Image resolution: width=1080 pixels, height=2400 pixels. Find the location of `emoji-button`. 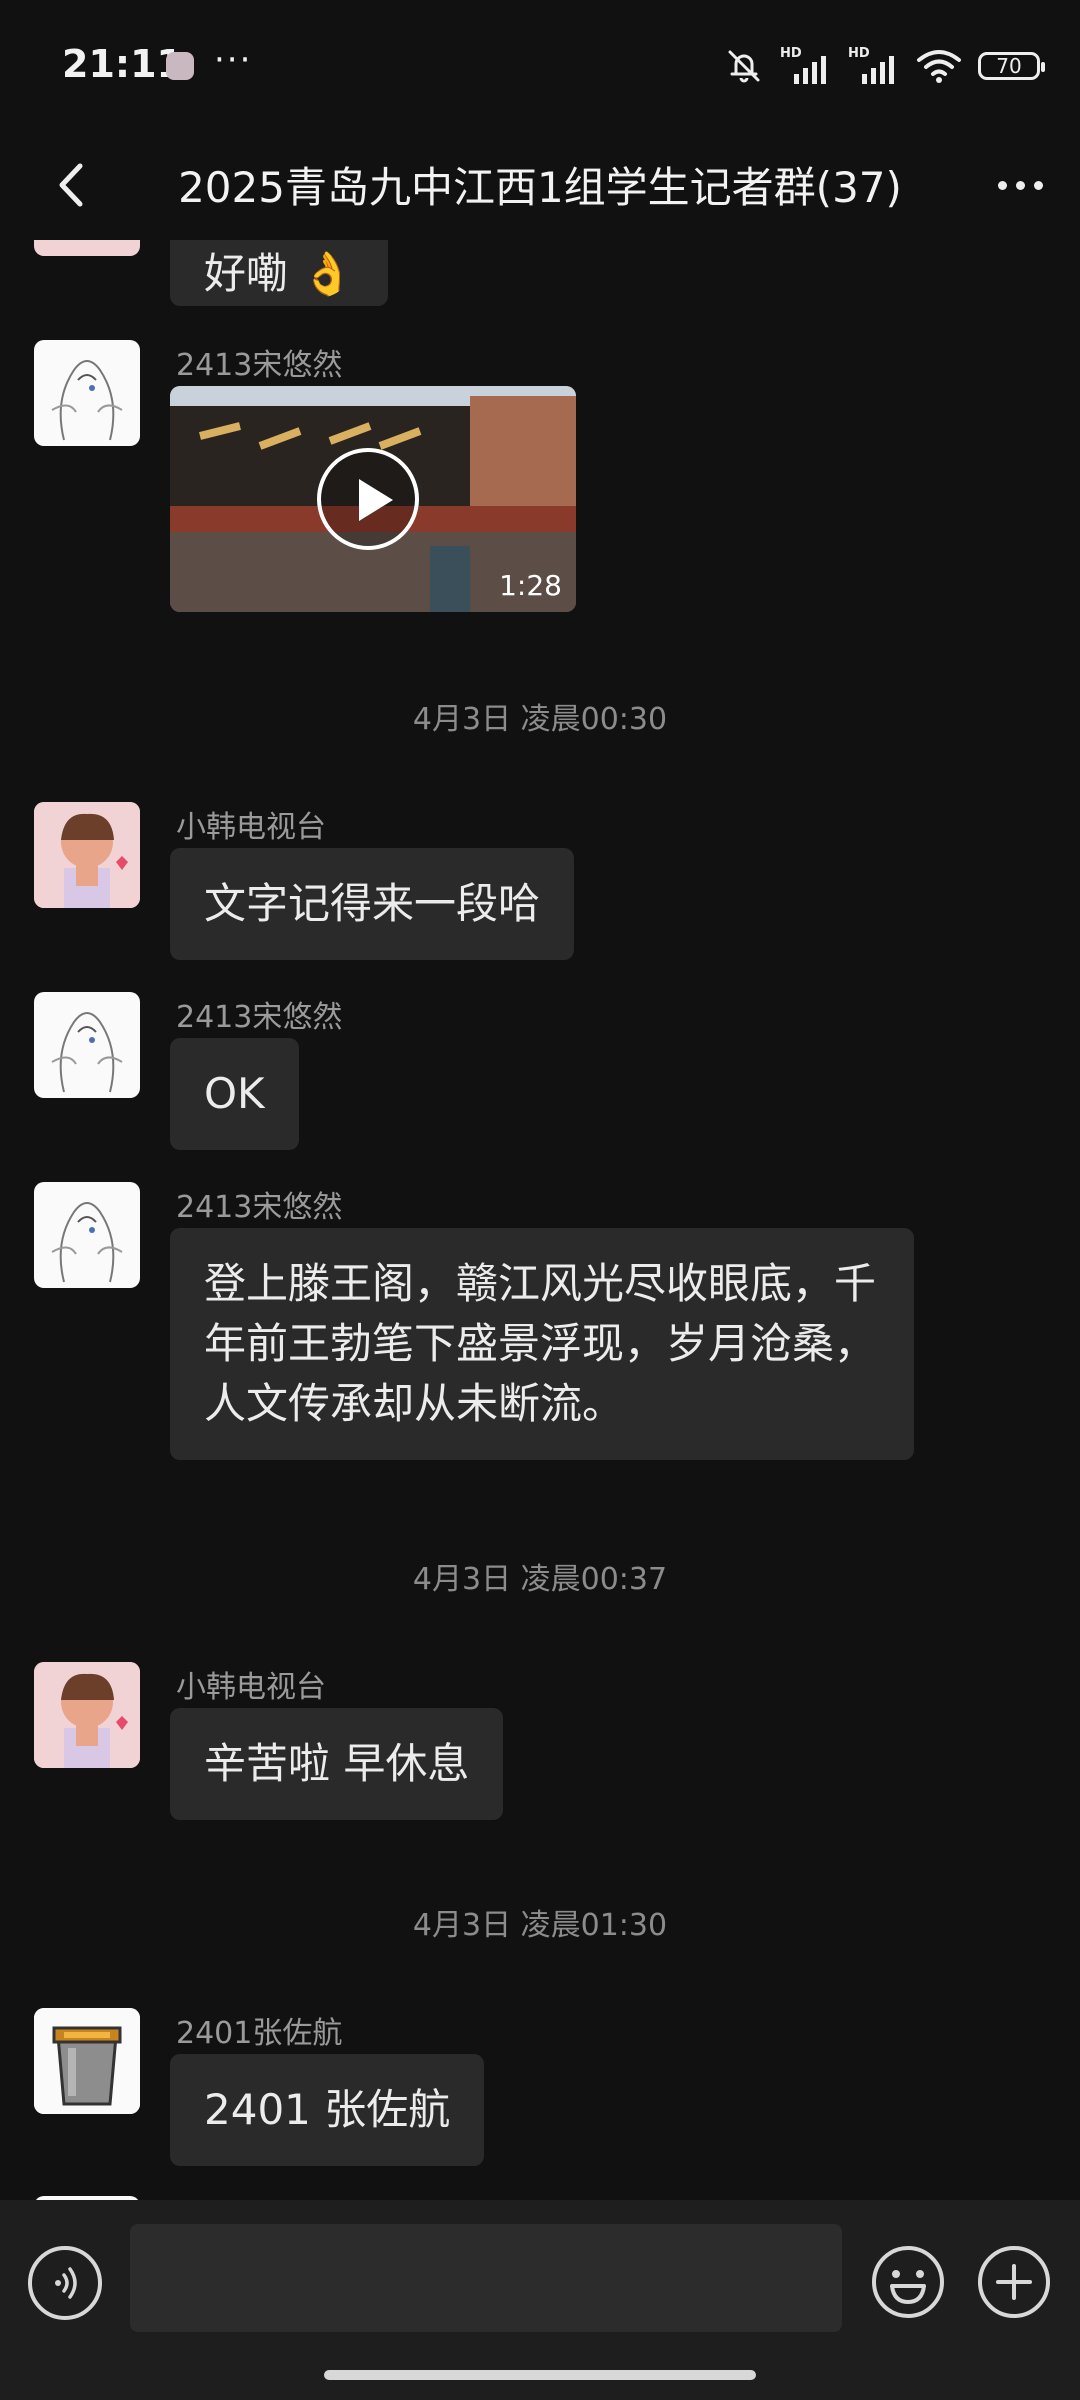

emoji-button is located at coordinates (908, 2282).